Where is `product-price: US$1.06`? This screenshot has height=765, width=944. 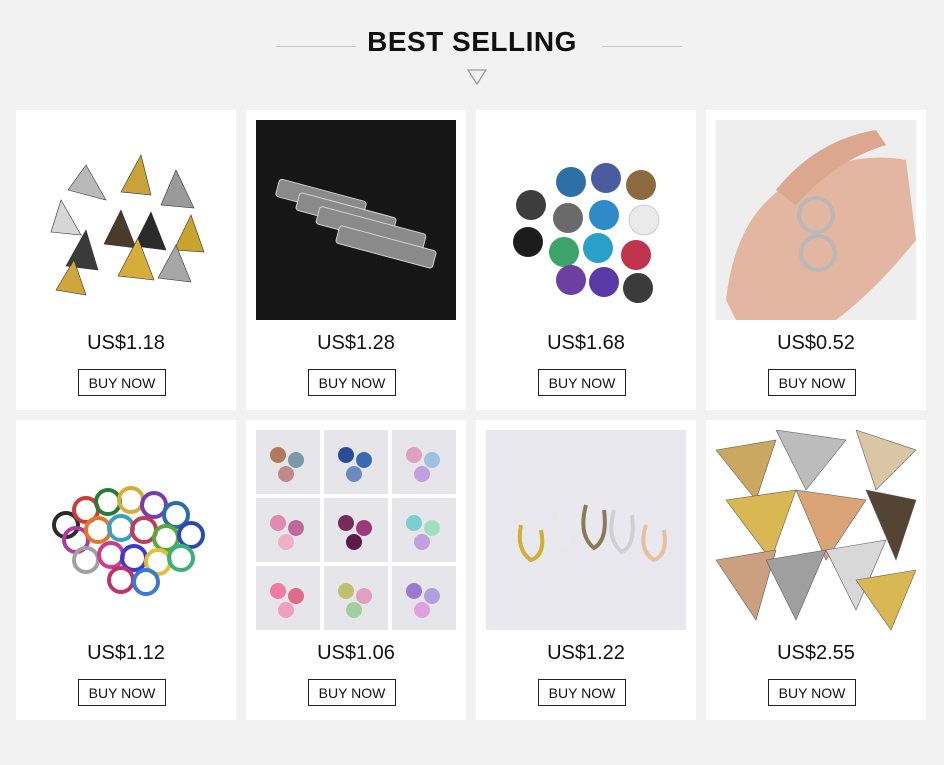 product-price: US$1.06 is located at coordinates (356, 653).